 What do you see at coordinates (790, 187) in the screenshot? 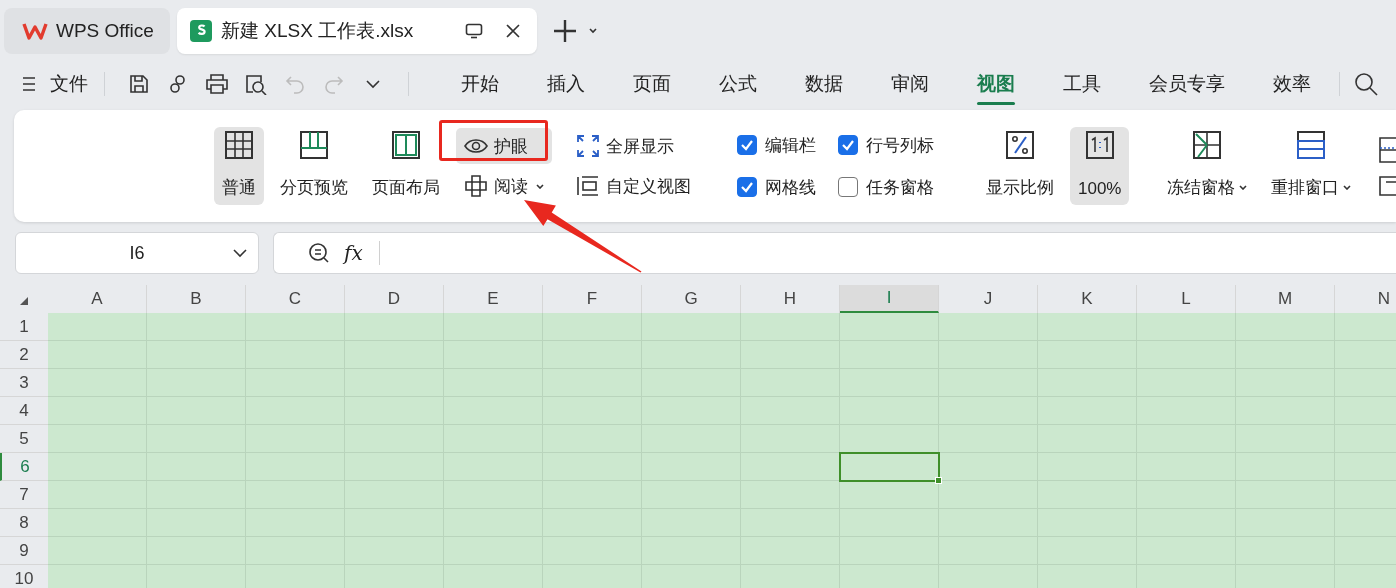
I see `checkbox-label: 网格线` at bounding box center [790, 187].